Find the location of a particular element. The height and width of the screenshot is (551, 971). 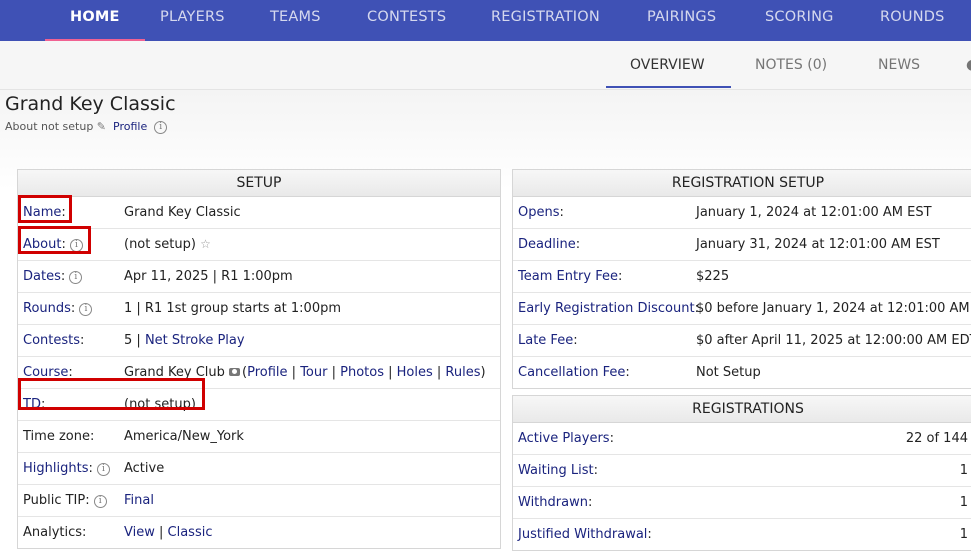

tab-overflow: ● is located at coordinates (968, 65).